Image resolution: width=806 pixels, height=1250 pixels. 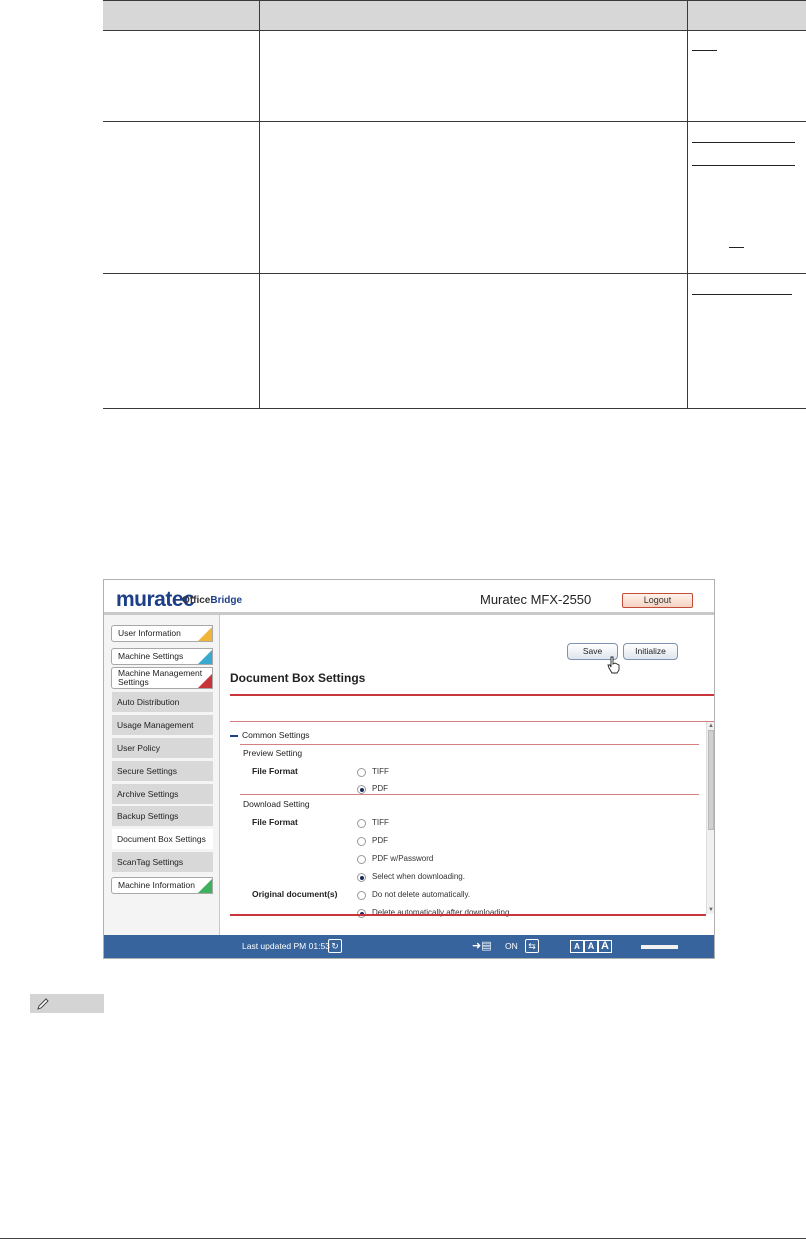 I want to click on refresh-icon: ↻, so click(x=335, y=946).